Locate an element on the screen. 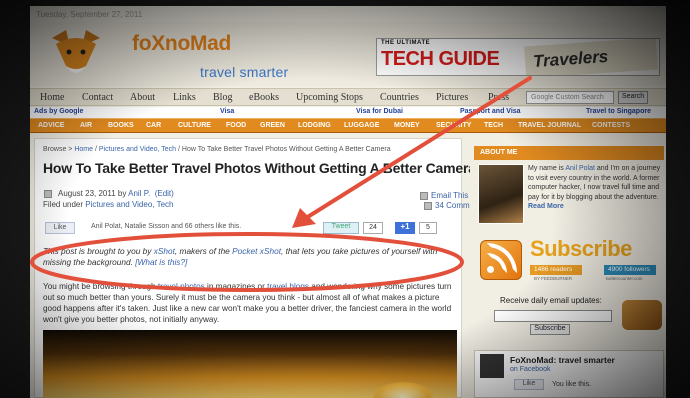  annotation-arrow-shaft is located at coordinates (418, 148).